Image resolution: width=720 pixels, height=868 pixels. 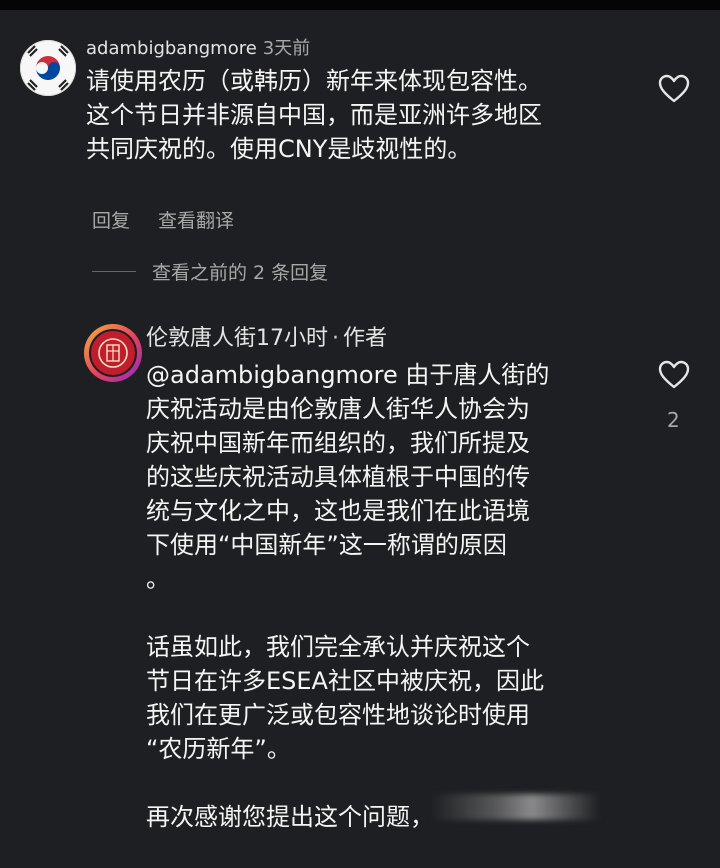 I want to click on comment-line: 共同庆祝的。使用CNY是歧视性的。, so click(x=279, y=149).